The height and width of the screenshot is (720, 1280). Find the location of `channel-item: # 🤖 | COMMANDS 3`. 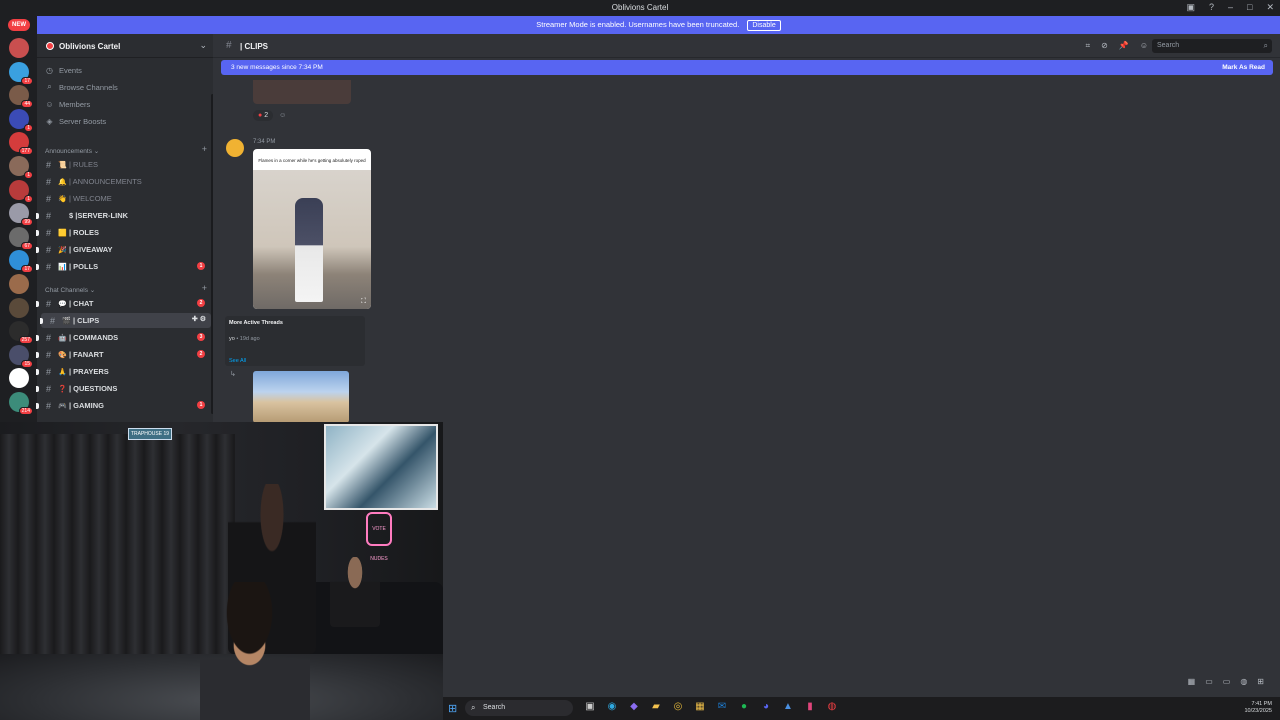

channel-item: # 🤖 | COMMANDS 3 is located at coordinates (122, 337).